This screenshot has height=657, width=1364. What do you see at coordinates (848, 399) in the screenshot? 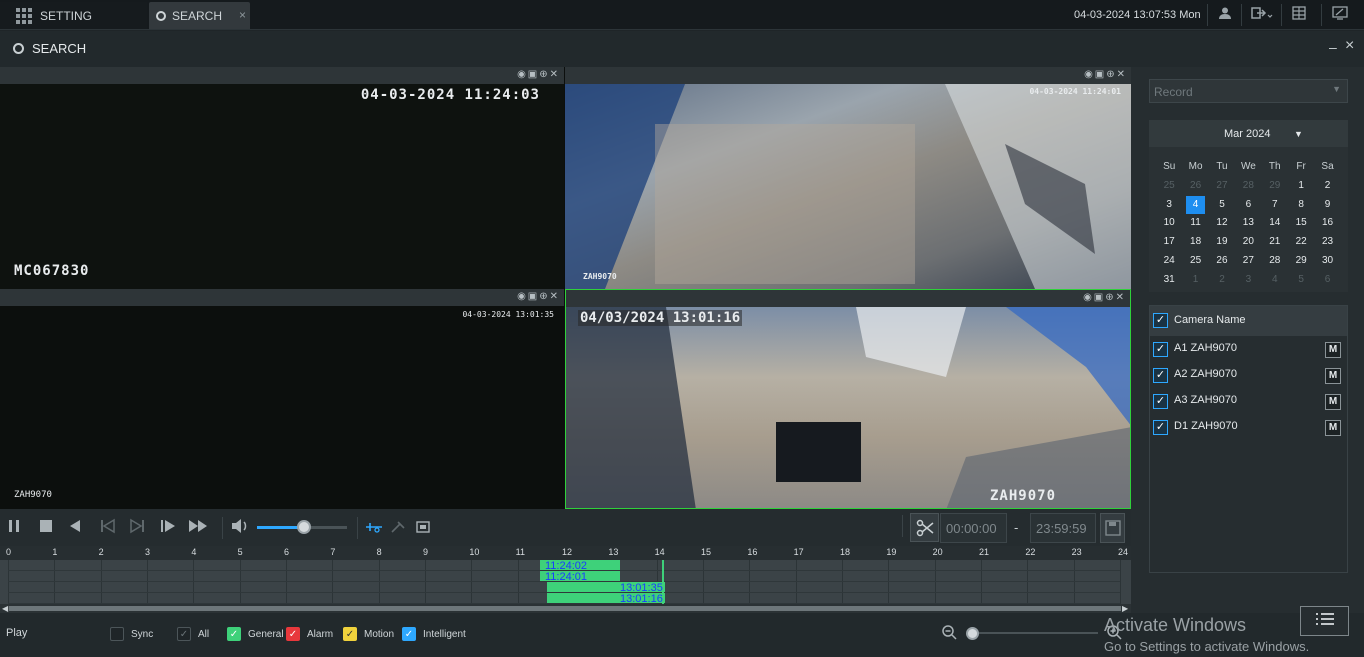
I see `video-channel-4: ◉▣⊕✕ 04/03/2024 13:01:16 ZAH9070` at bounding box center [848, 399].